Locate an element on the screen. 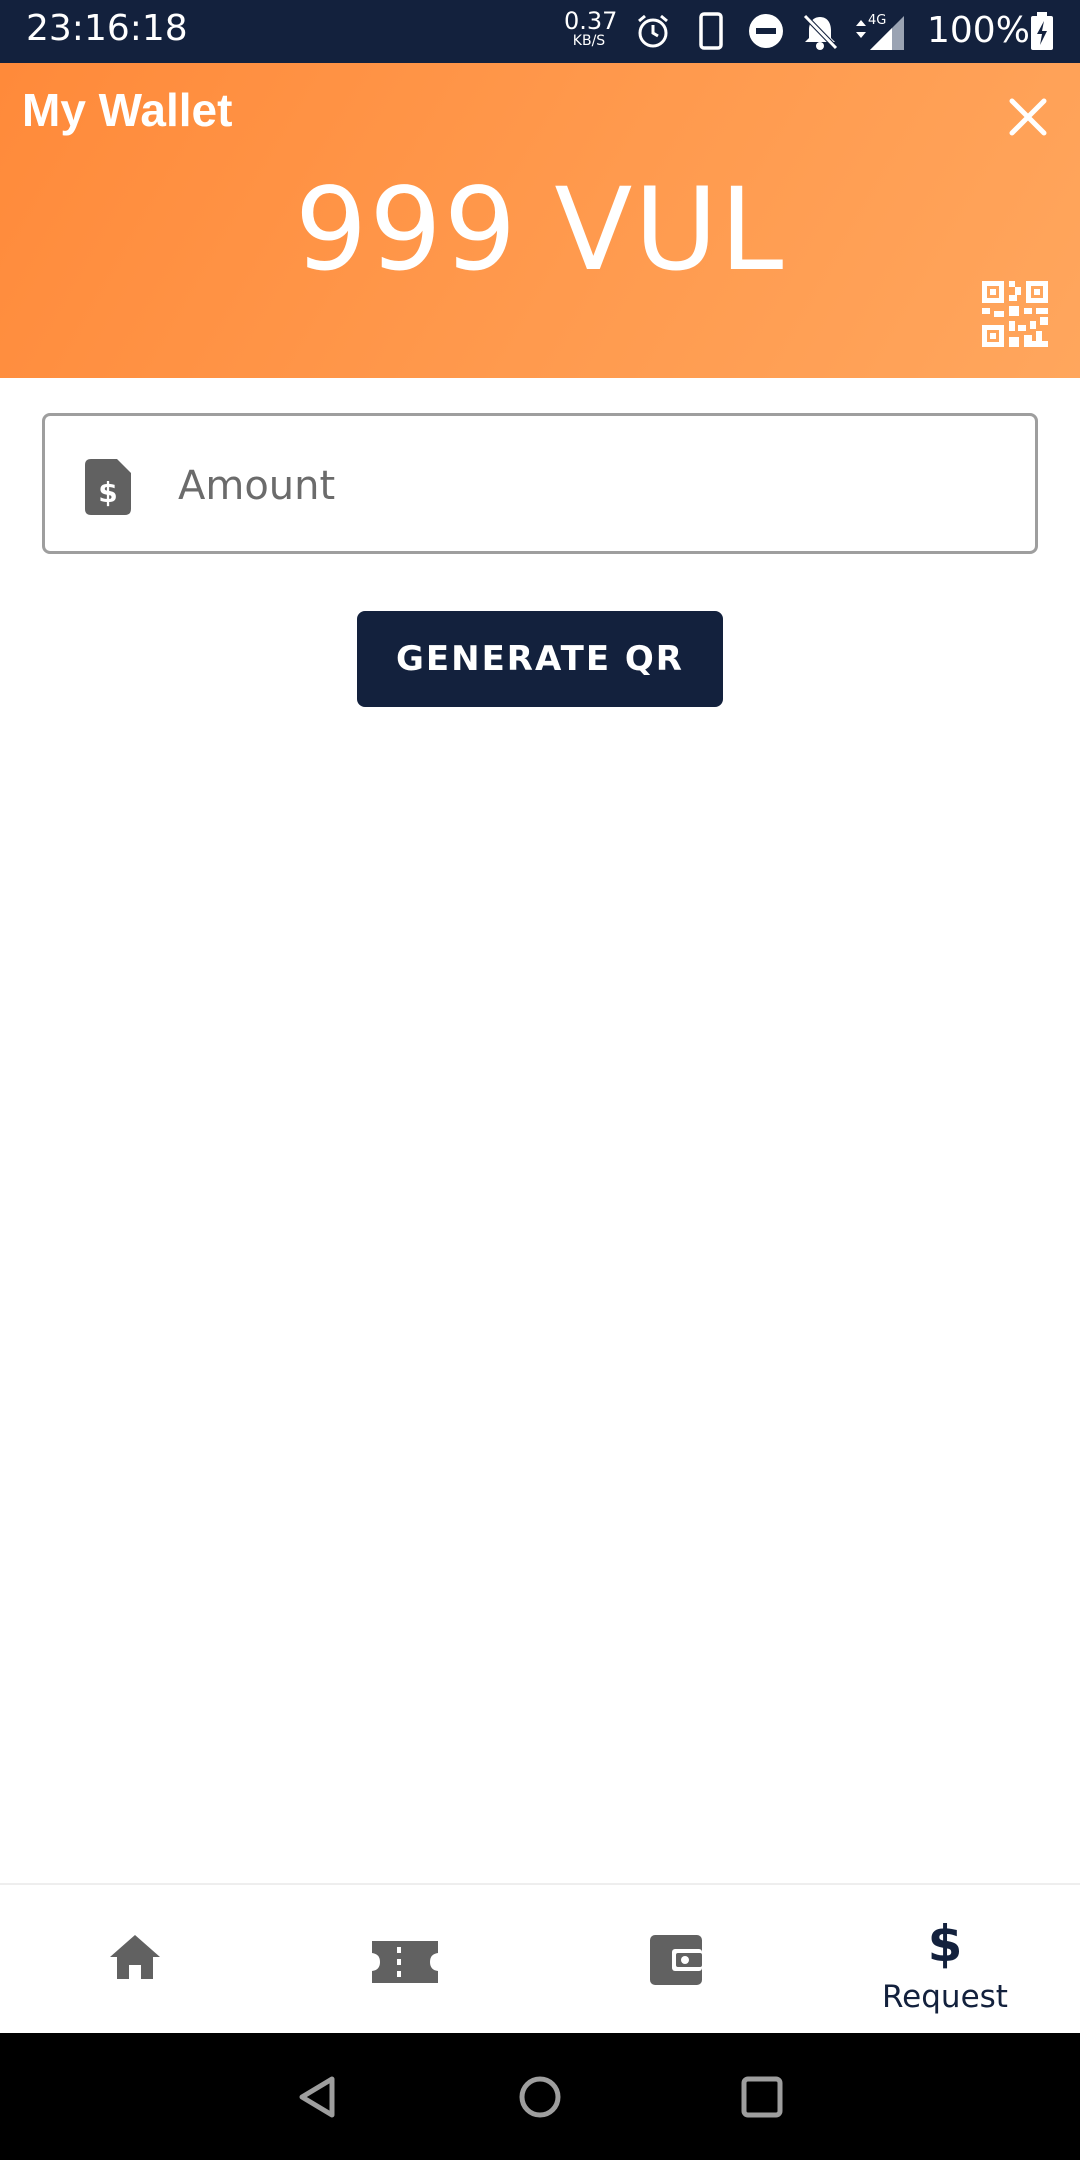 The width and height of the screenshot is (1080, 2160). do-not-disturb-icon is located at coordinates (766, 31).